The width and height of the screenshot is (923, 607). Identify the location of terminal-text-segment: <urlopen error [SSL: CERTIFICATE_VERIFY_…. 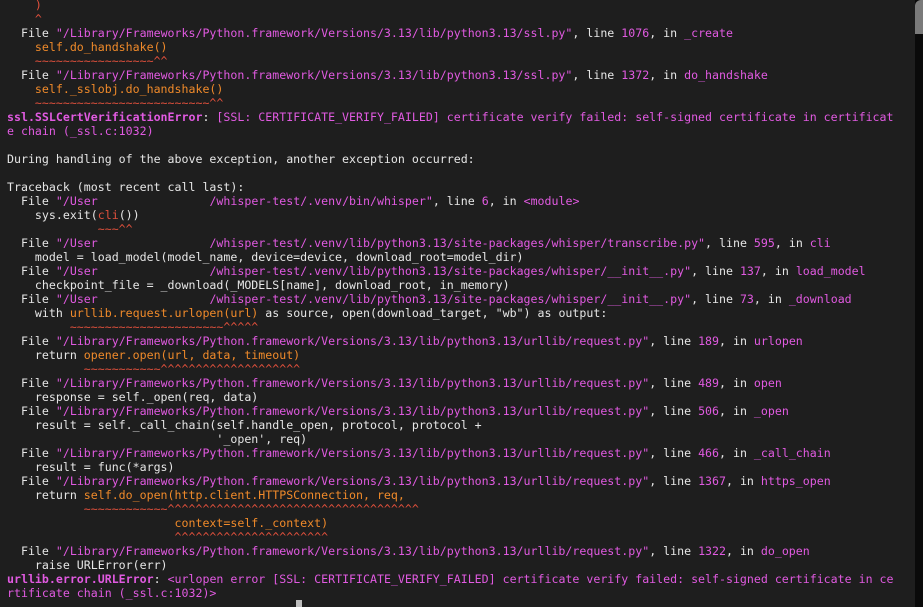
(530, 579).